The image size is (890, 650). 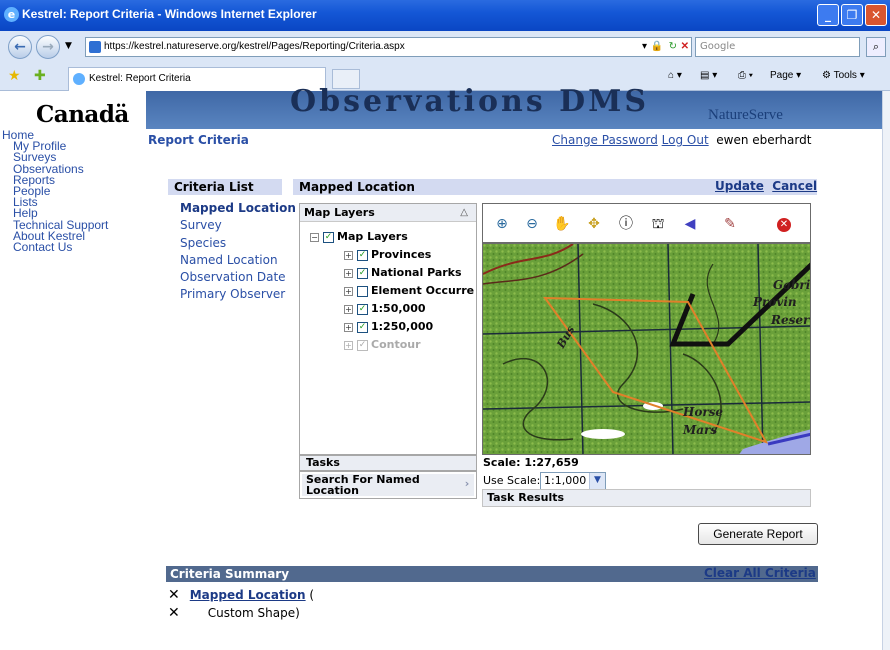 I want to click on feeds-icon: ▤ ▾, so click(x=708, y=75).